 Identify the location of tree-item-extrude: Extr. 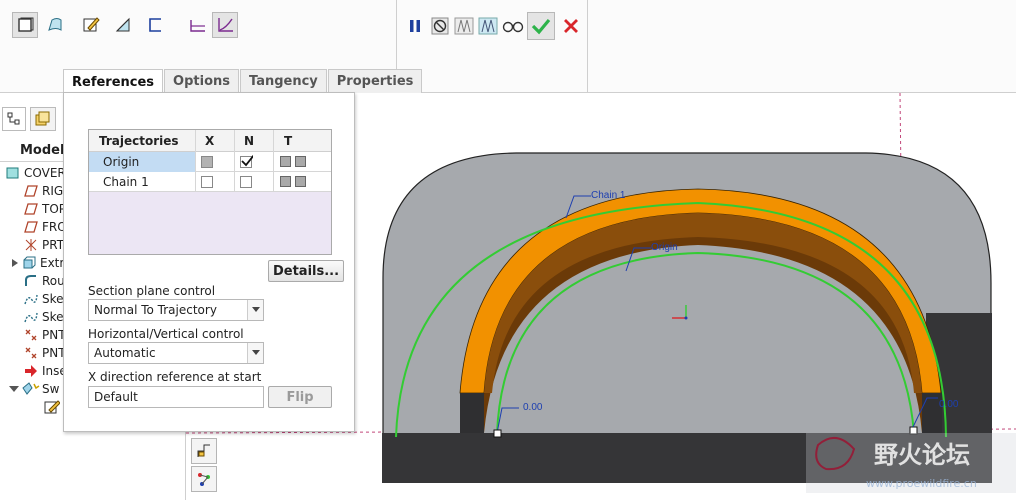
(37, 263).